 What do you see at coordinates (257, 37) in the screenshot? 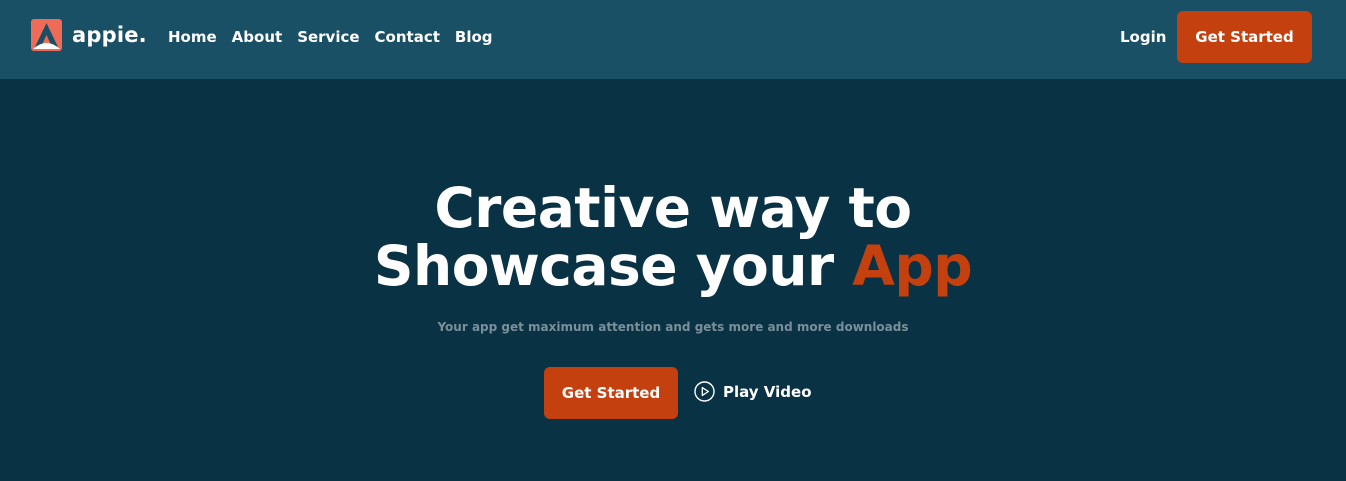
I see `nav-link-about: About` at bounding box center [257, 37].